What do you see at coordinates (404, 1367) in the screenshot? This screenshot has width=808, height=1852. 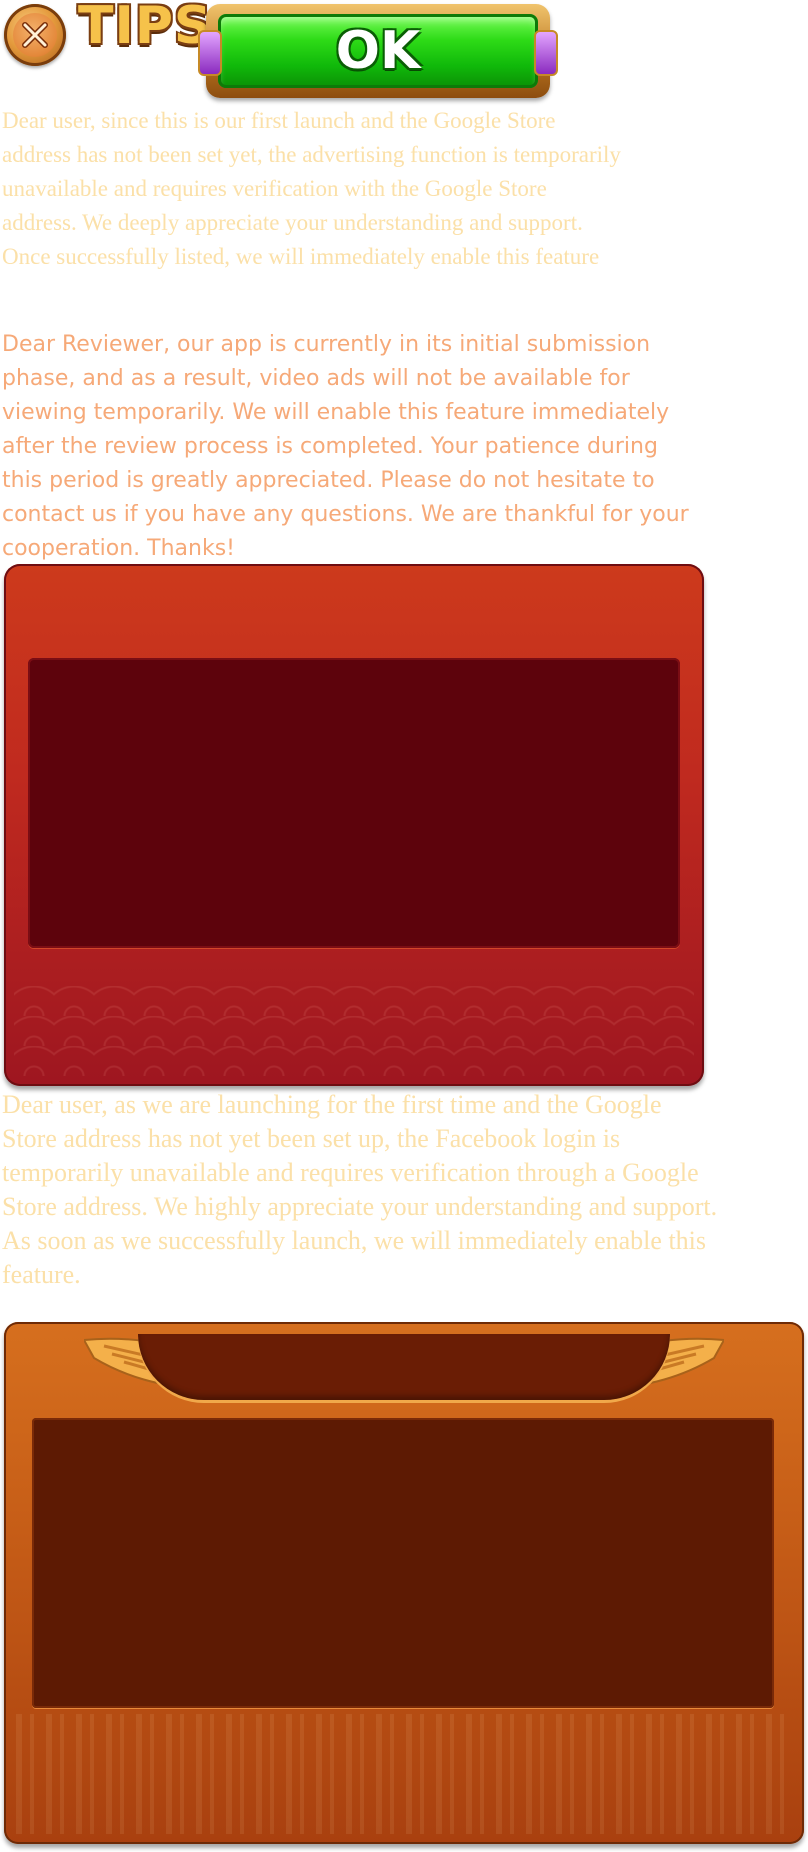 I see `panel-header-plate` at bounding box center [404, 1367].